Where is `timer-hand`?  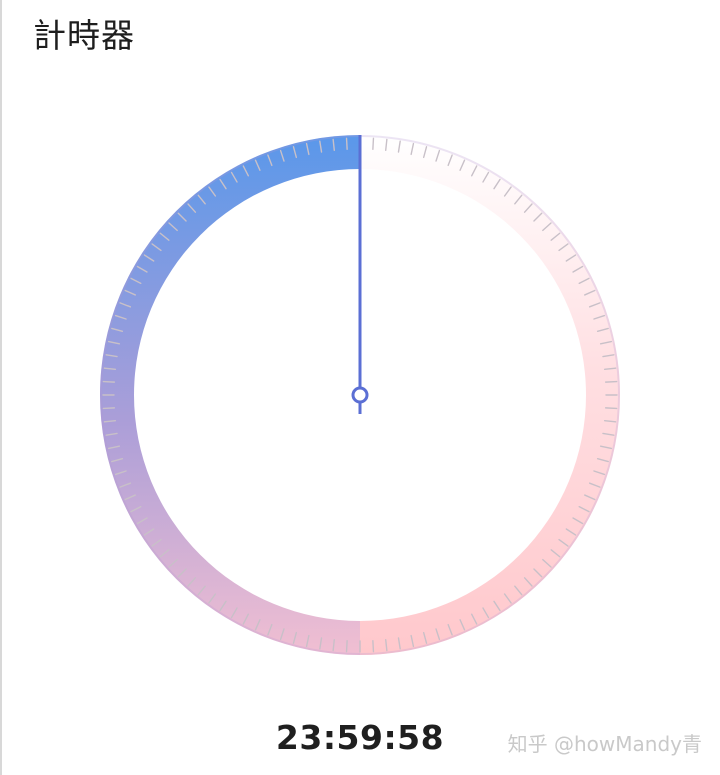
timer-hand is located at coordinates (360, 274).